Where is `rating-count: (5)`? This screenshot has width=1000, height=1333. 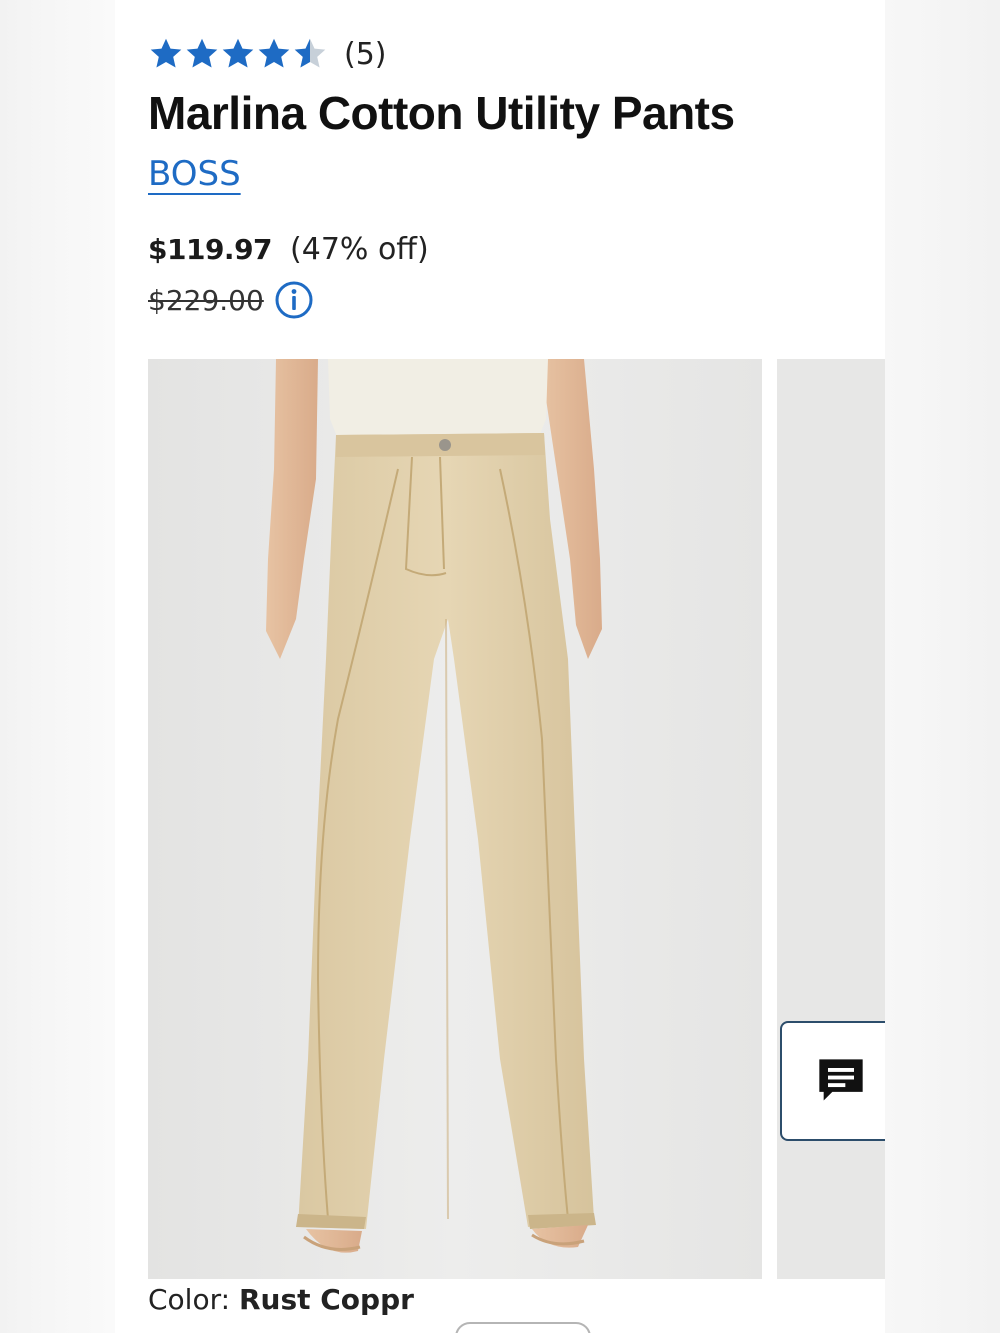
rating-count: (5) is located at coordinates (365, 54).